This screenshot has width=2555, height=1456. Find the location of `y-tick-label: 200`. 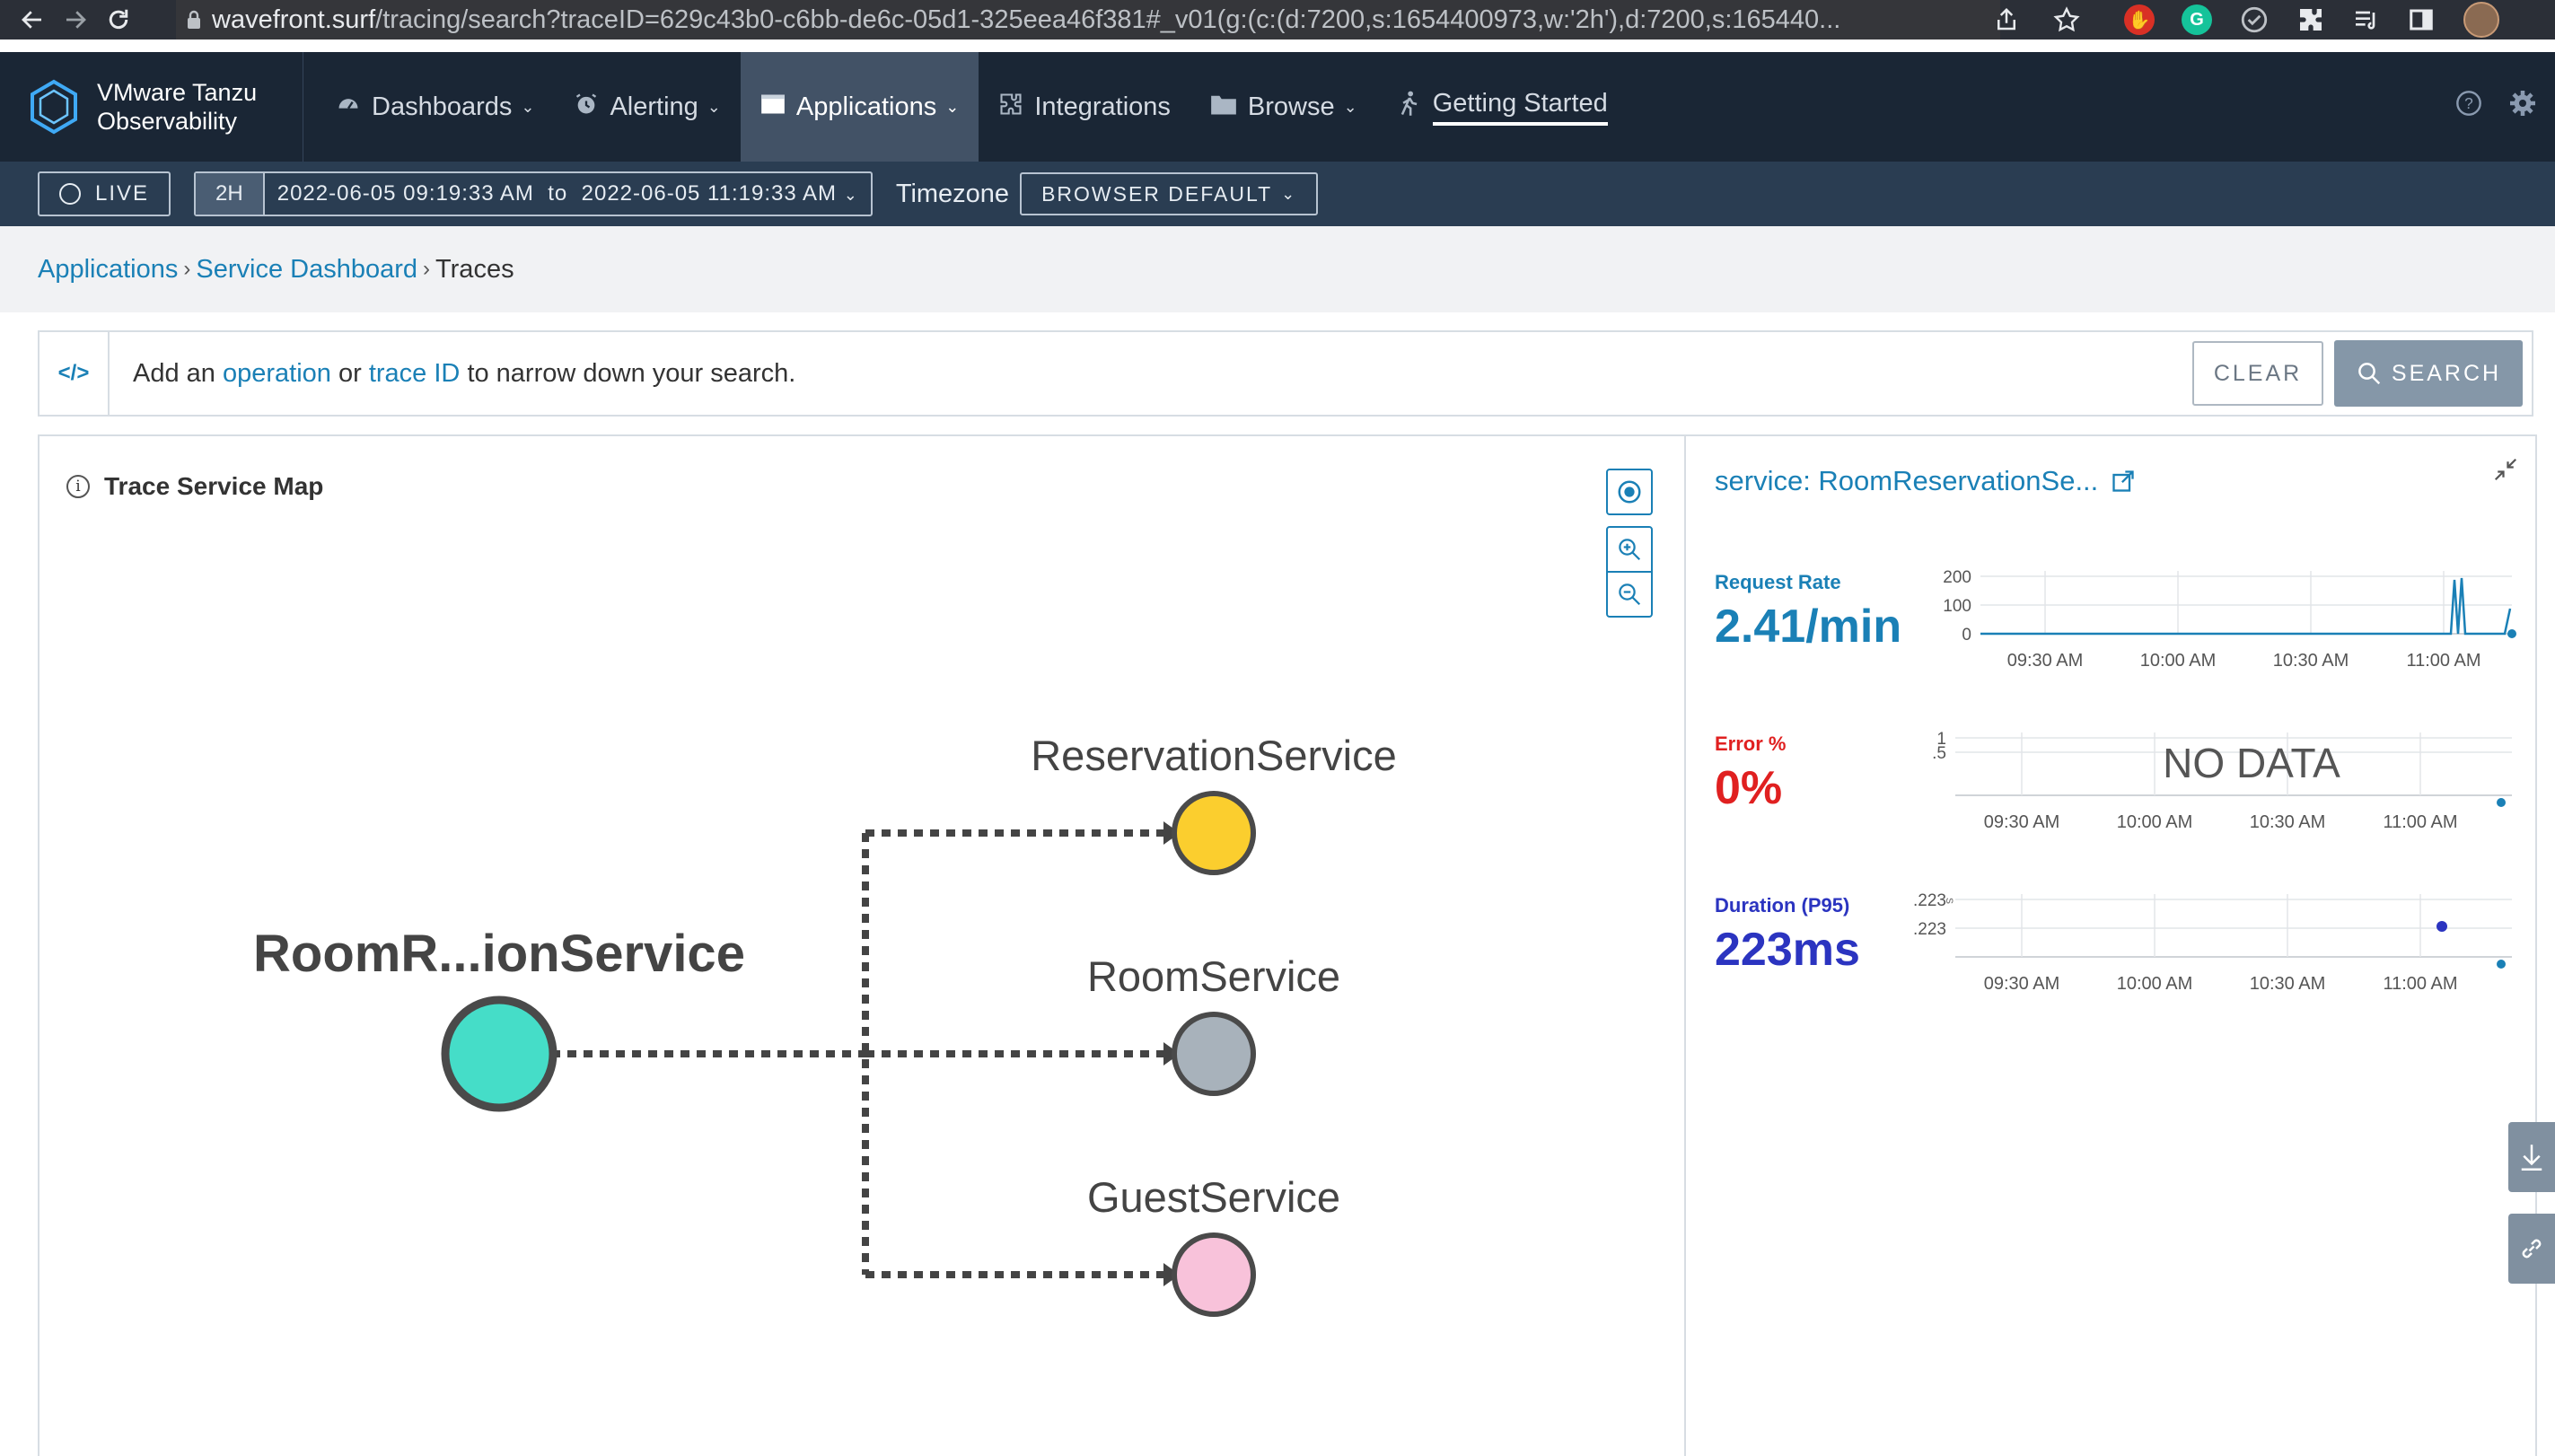

y-tick-label: 200 is located at coordinates (1957, 577).